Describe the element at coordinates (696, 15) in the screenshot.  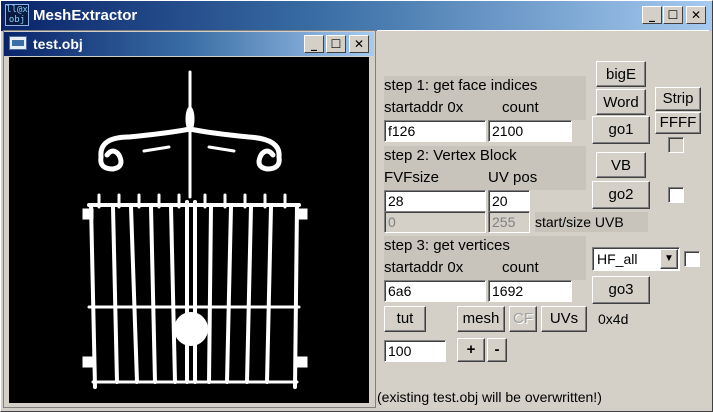
I see `close-button: ✕` at that location.